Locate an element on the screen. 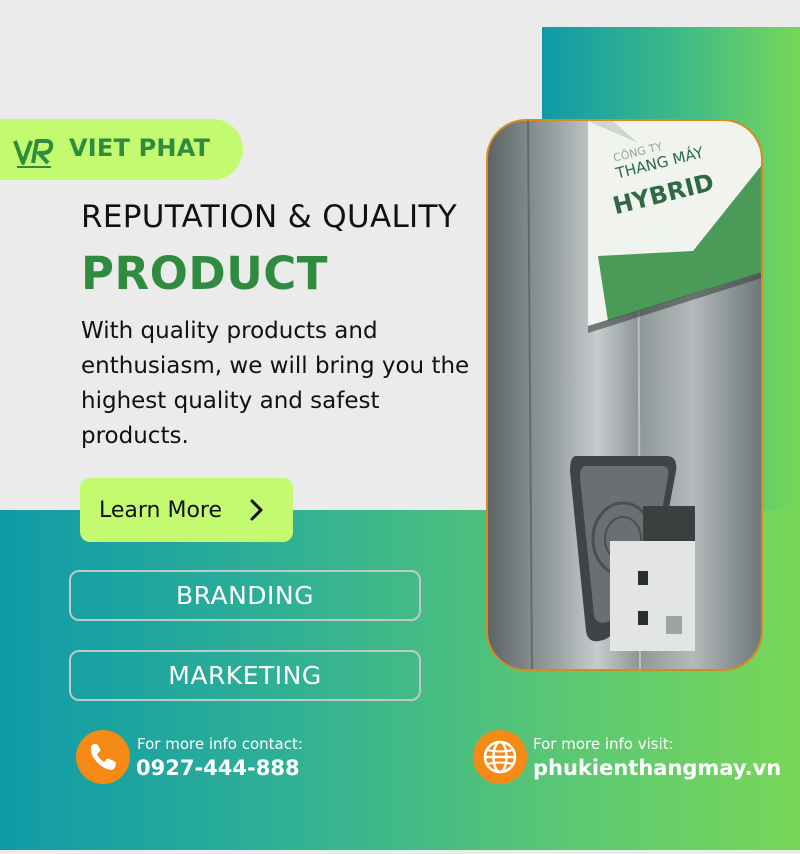 Image resolution: width=800 pixels, height=854 pixels. brand-logo is located at coordinates (34, 154).